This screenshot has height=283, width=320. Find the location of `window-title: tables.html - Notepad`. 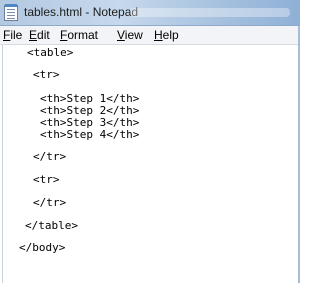

window-title: tables.html - Notepad is located at coordinates (81, 12).